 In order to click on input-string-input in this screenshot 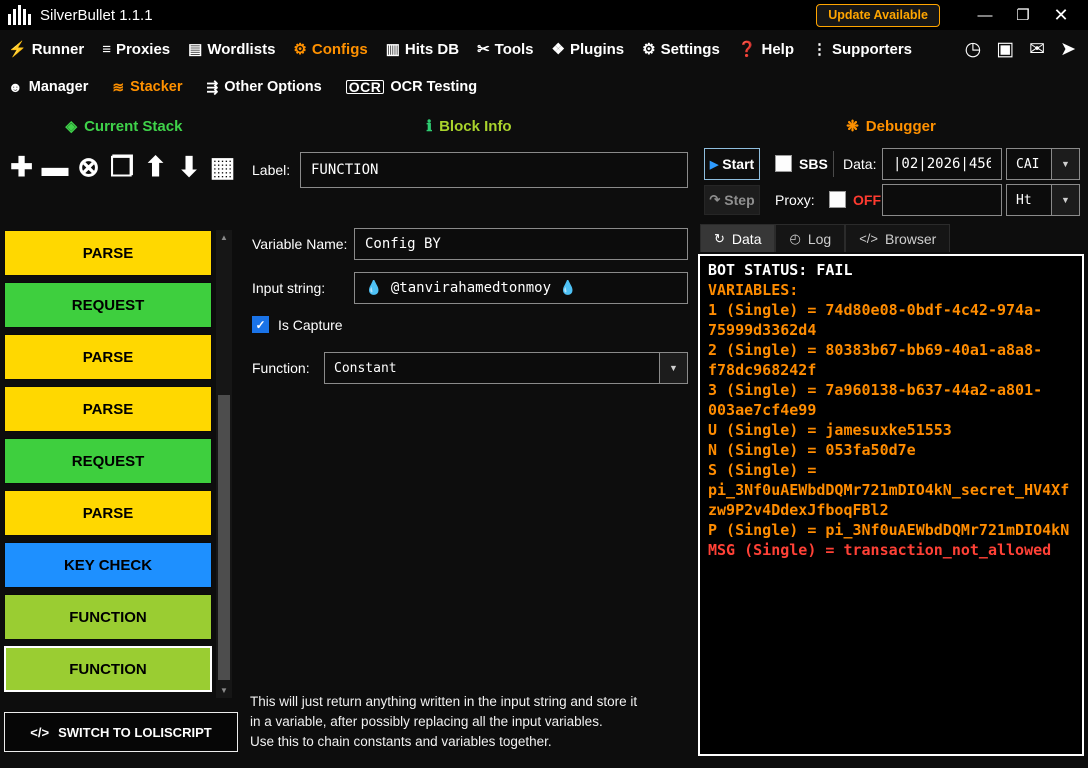, I will do `click(521, 288)`.